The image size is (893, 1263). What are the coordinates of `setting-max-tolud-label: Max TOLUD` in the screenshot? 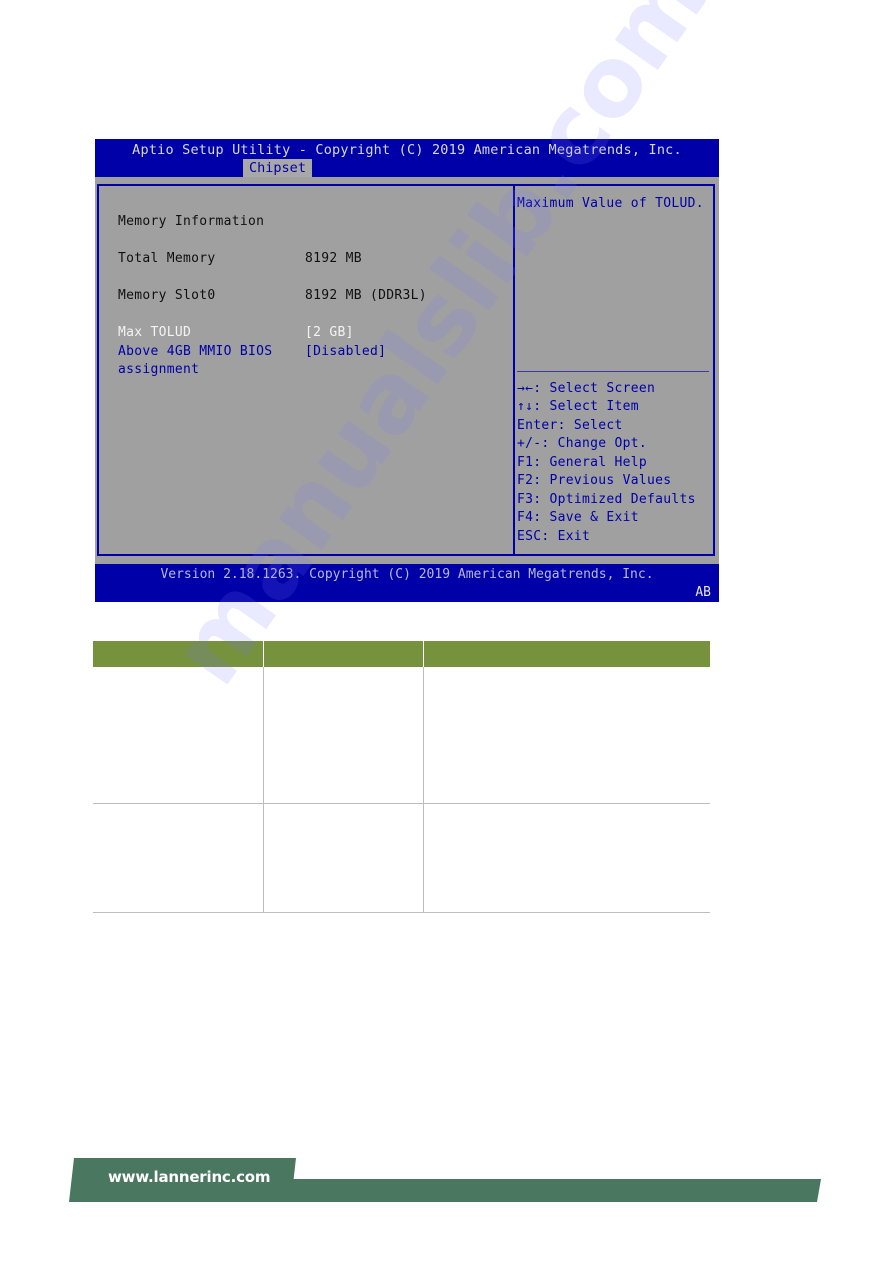 It's located at (154, 333).